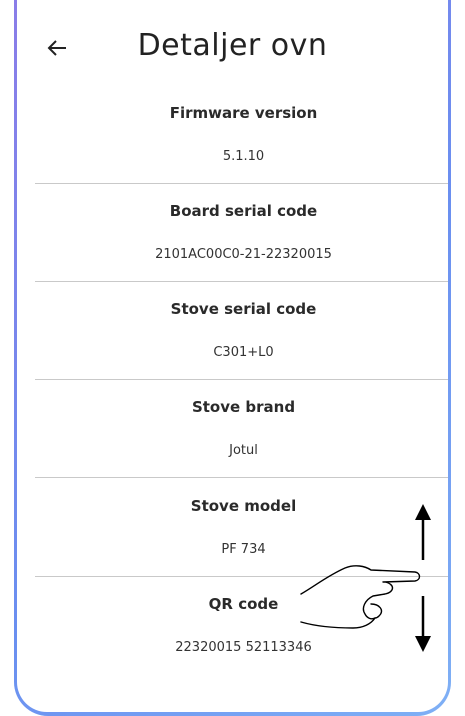 The image size is (465, 716). I want to click on detail-label: Stove brand, so click(243, 407).